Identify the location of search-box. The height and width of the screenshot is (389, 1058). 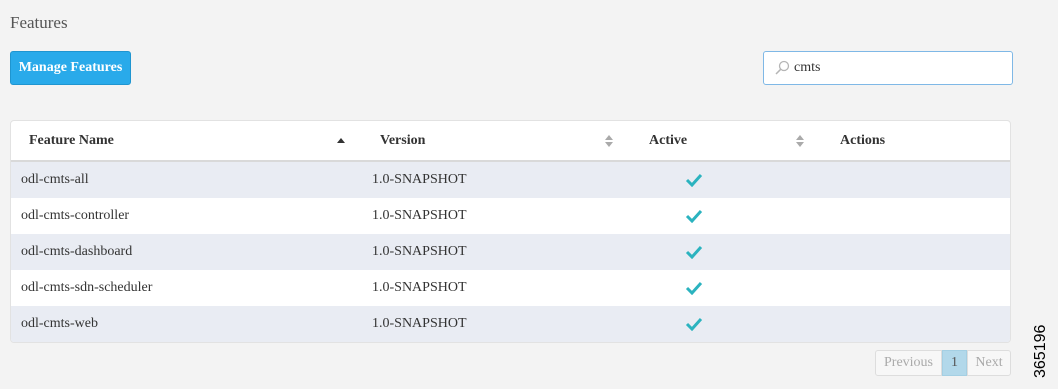
(888, 68).